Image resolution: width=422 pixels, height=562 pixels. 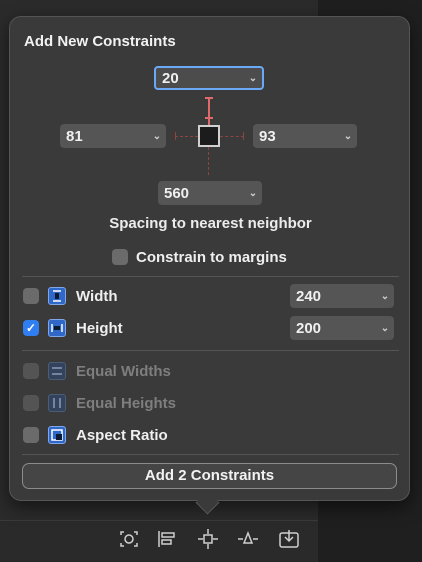 I want to click on resolve-issues-icon, so click(x=248, y=539).